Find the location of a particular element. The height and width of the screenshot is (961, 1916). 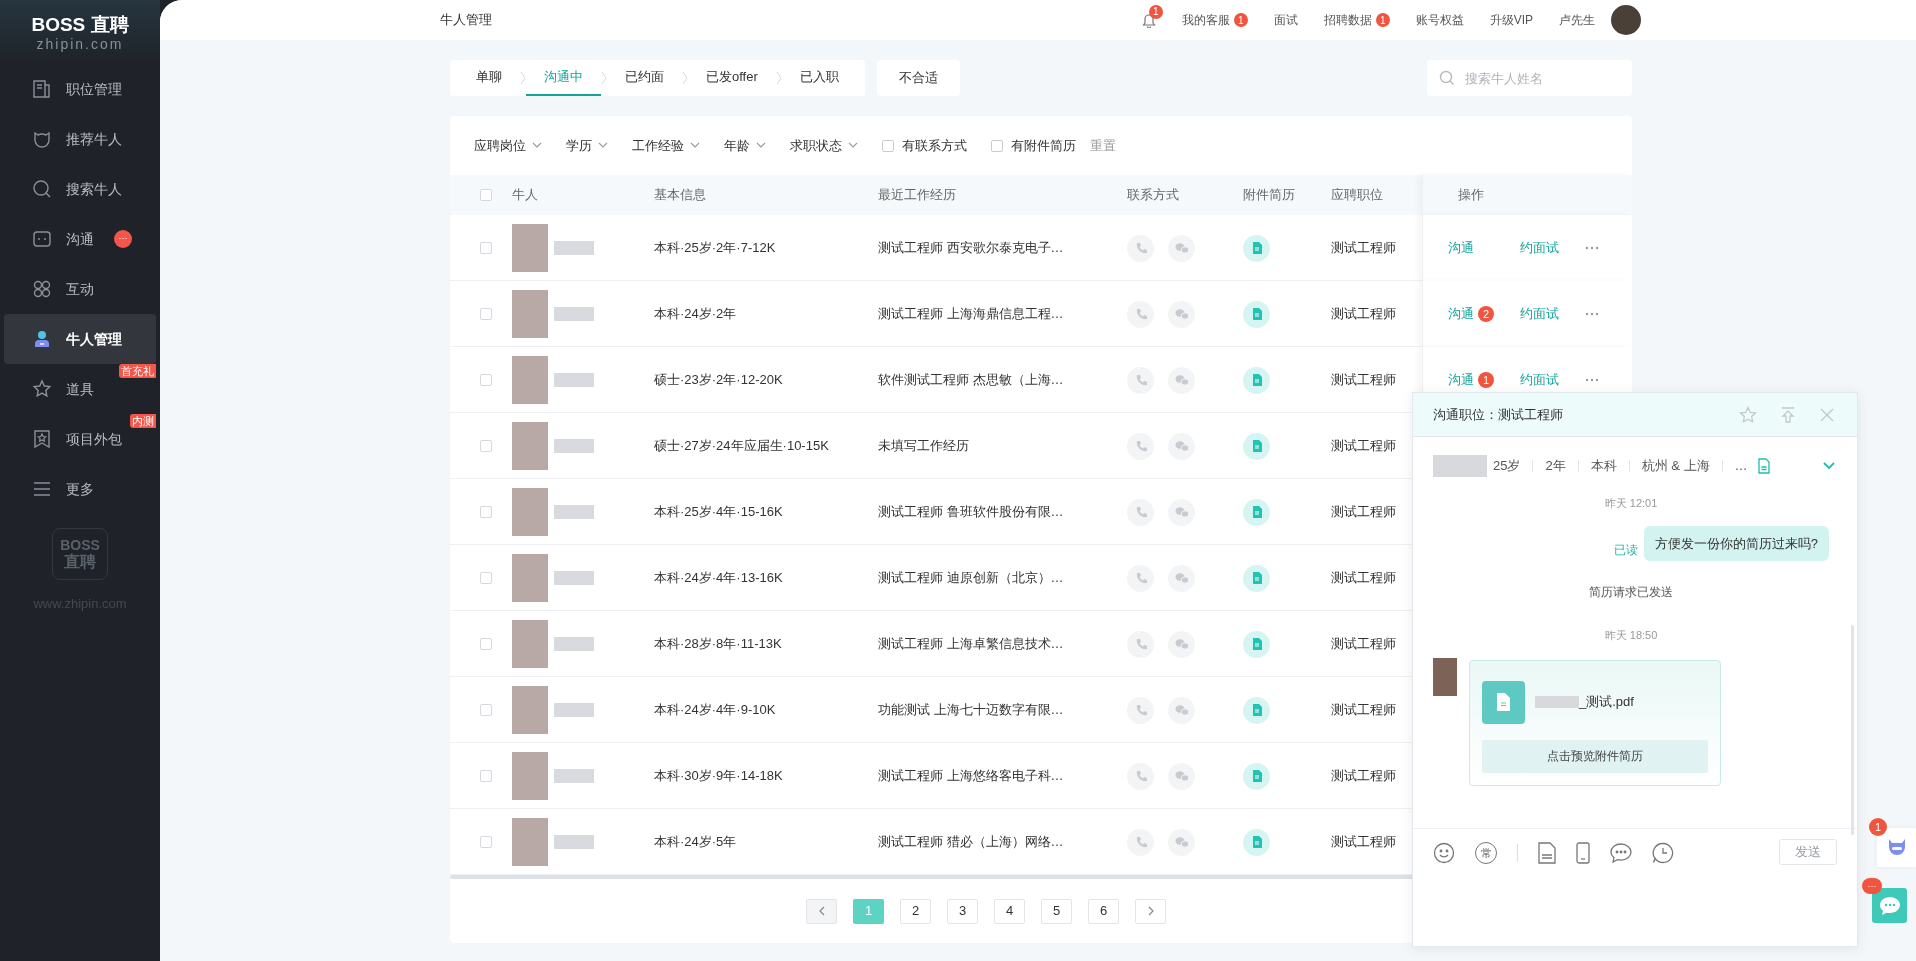

promo-tag: 首充礼 is located at coordinates (137, 371).